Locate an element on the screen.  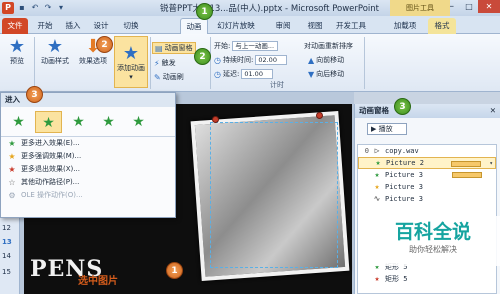
animation-style-button: ★ 动画样式 is located at coordinates (55, 52).